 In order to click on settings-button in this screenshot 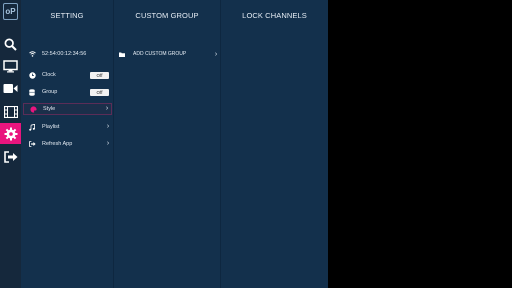, I will do `click(10, 133)`.